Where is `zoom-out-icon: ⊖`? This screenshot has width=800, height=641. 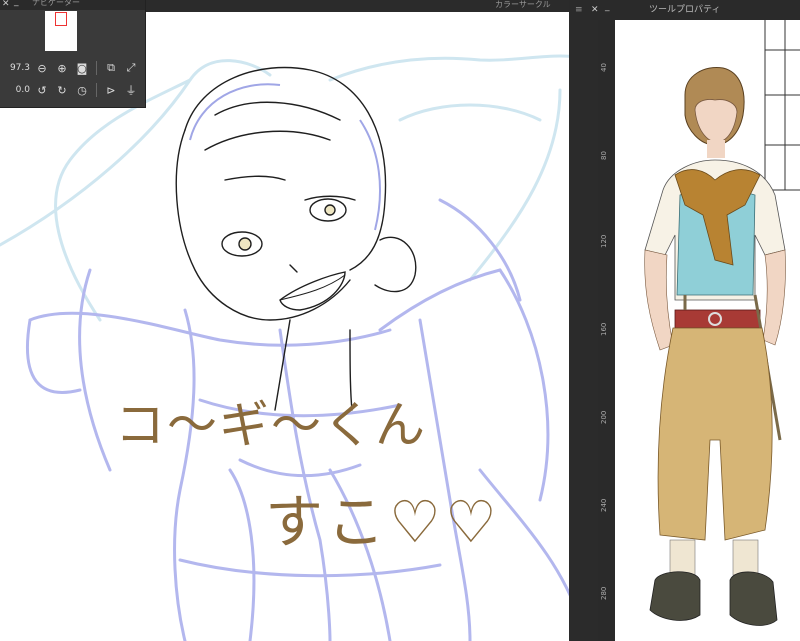
zoom-out-icon: ⊖ is located at coordinates (42, 68).